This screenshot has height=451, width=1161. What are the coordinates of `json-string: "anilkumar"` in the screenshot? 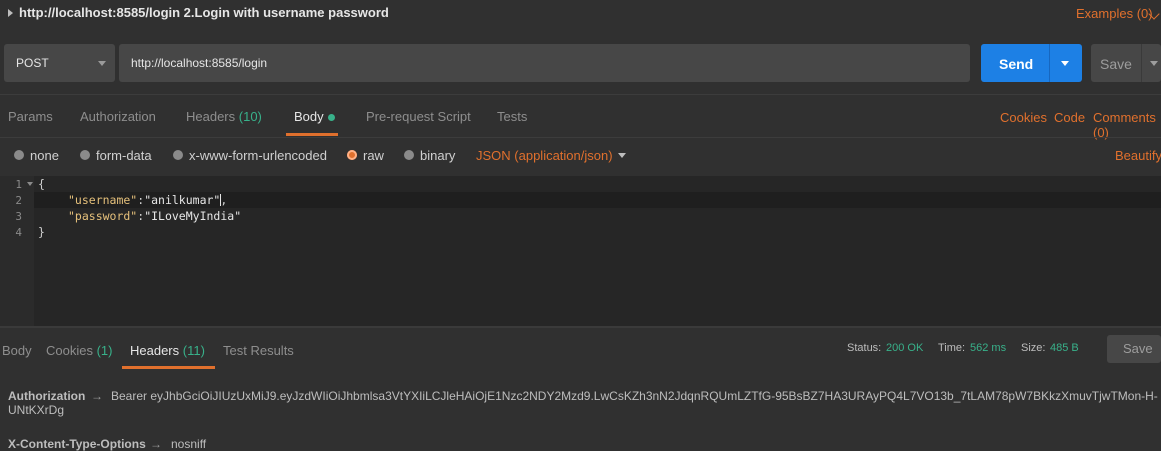 It's located at (182, 200).